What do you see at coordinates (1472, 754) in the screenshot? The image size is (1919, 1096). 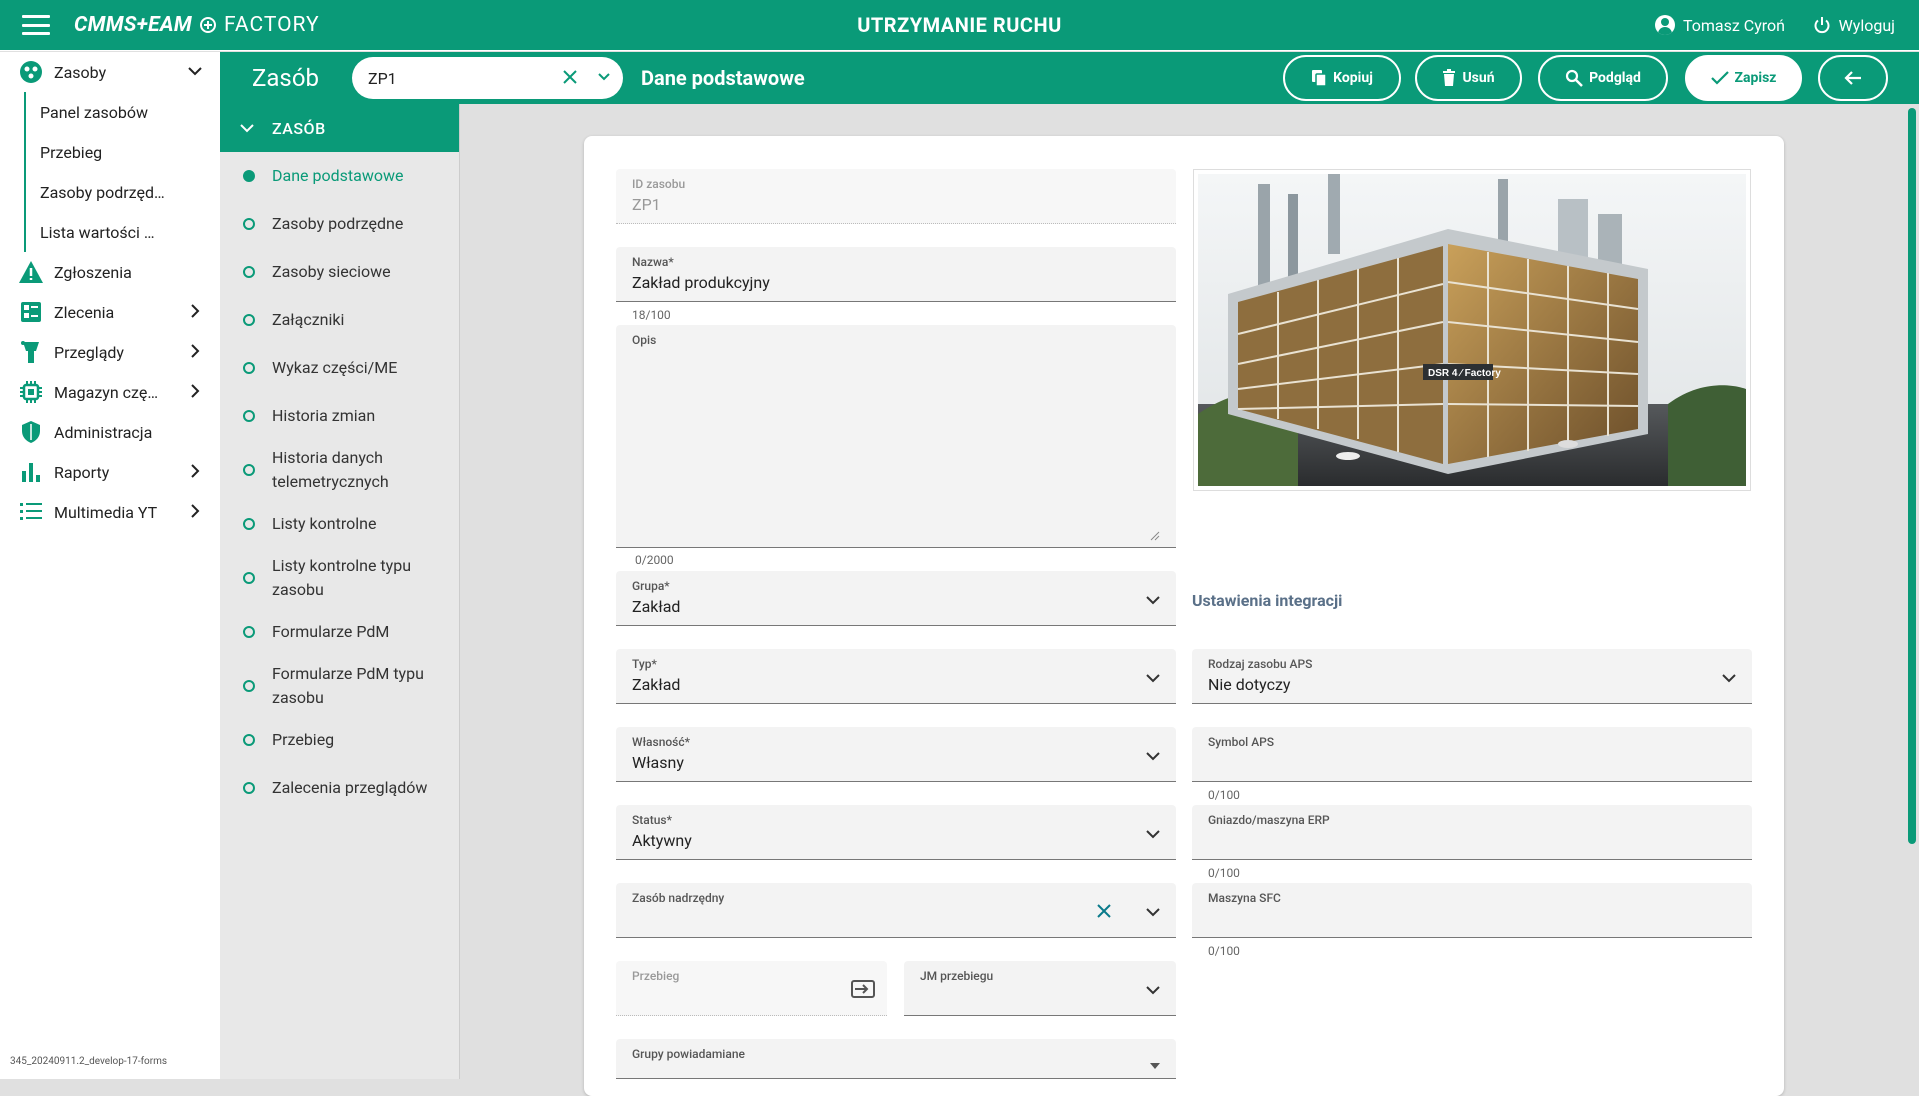 I see `aps-symbol-field: Symbol APS` at bounding box center [1472, 754].